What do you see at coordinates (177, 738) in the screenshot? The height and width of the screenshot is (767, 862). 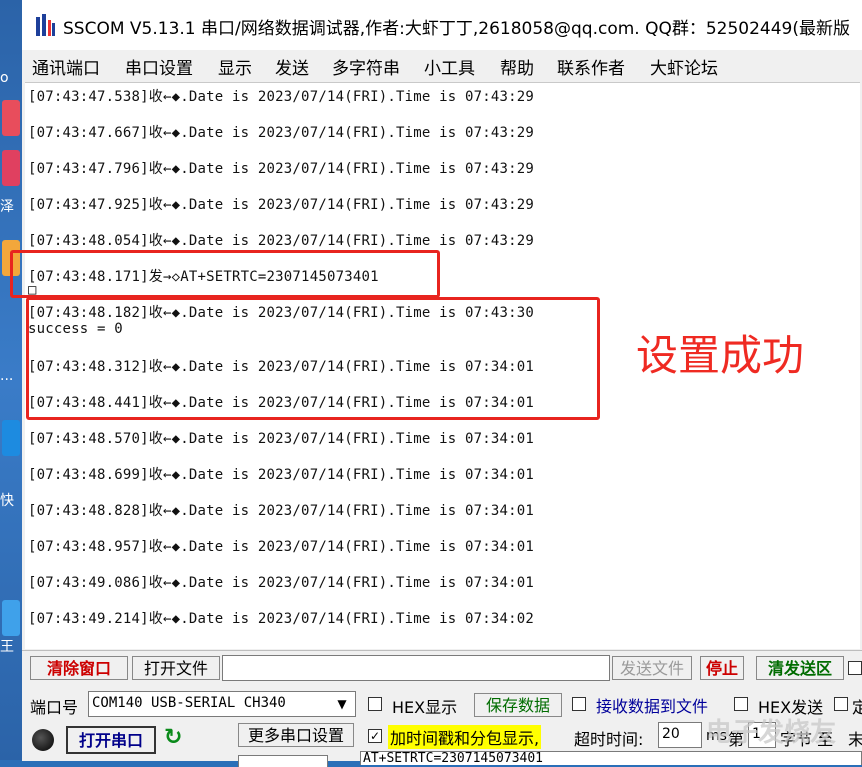 I see `refresh-icon: ↻` at bounding box center [177, 738].